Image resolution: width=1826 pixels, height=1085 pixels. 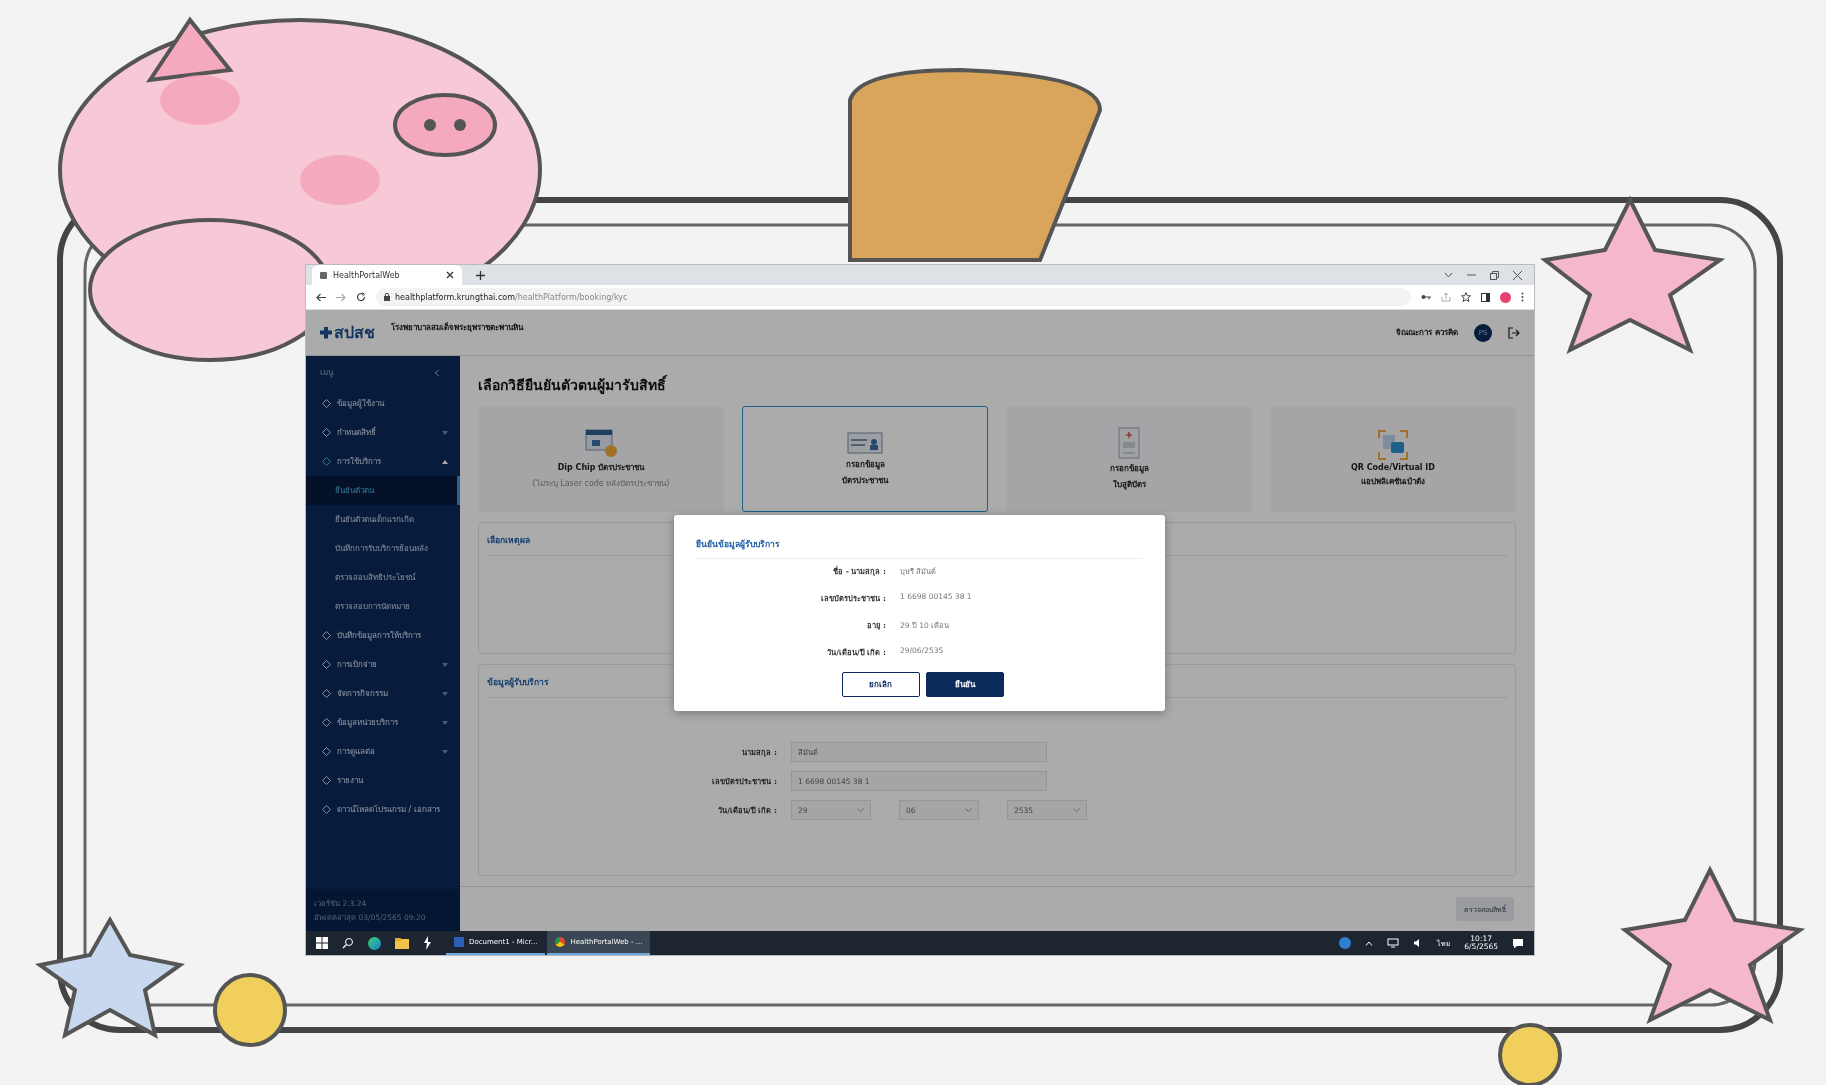 What do you see at coordinates (383, 751) in the screenshot?
I see `sidebar-item: การดูแลต่อ` at bounding box center [383, 751].